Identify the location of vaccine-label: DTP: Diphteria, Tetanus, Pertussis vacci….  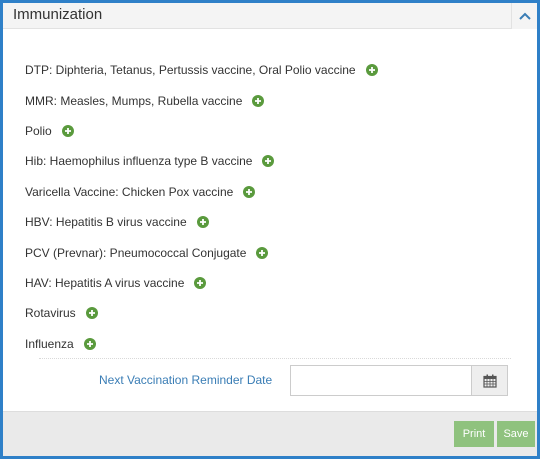
(190, 70).